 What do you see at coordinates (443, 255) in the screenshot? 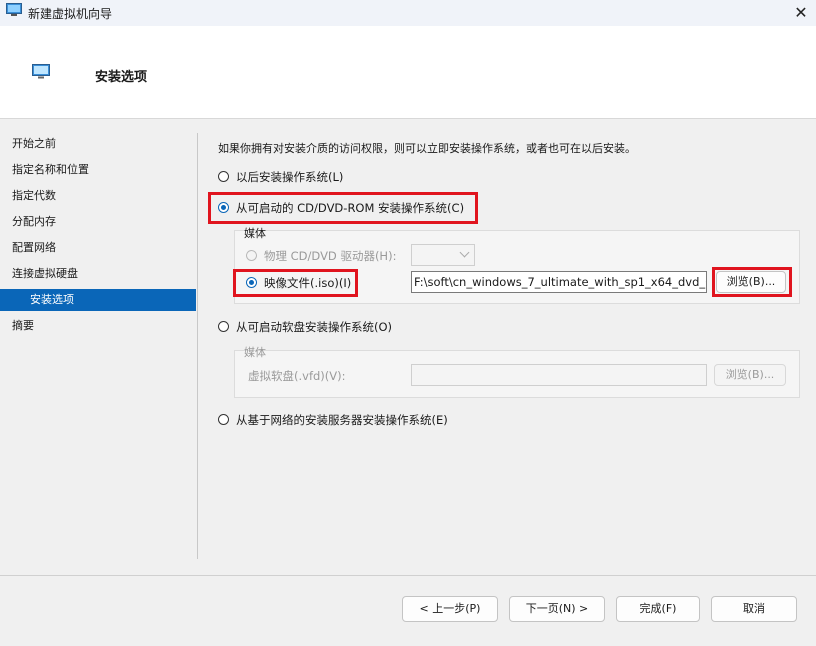
I see `physical-drive-select` at bounding box center [443, 255].